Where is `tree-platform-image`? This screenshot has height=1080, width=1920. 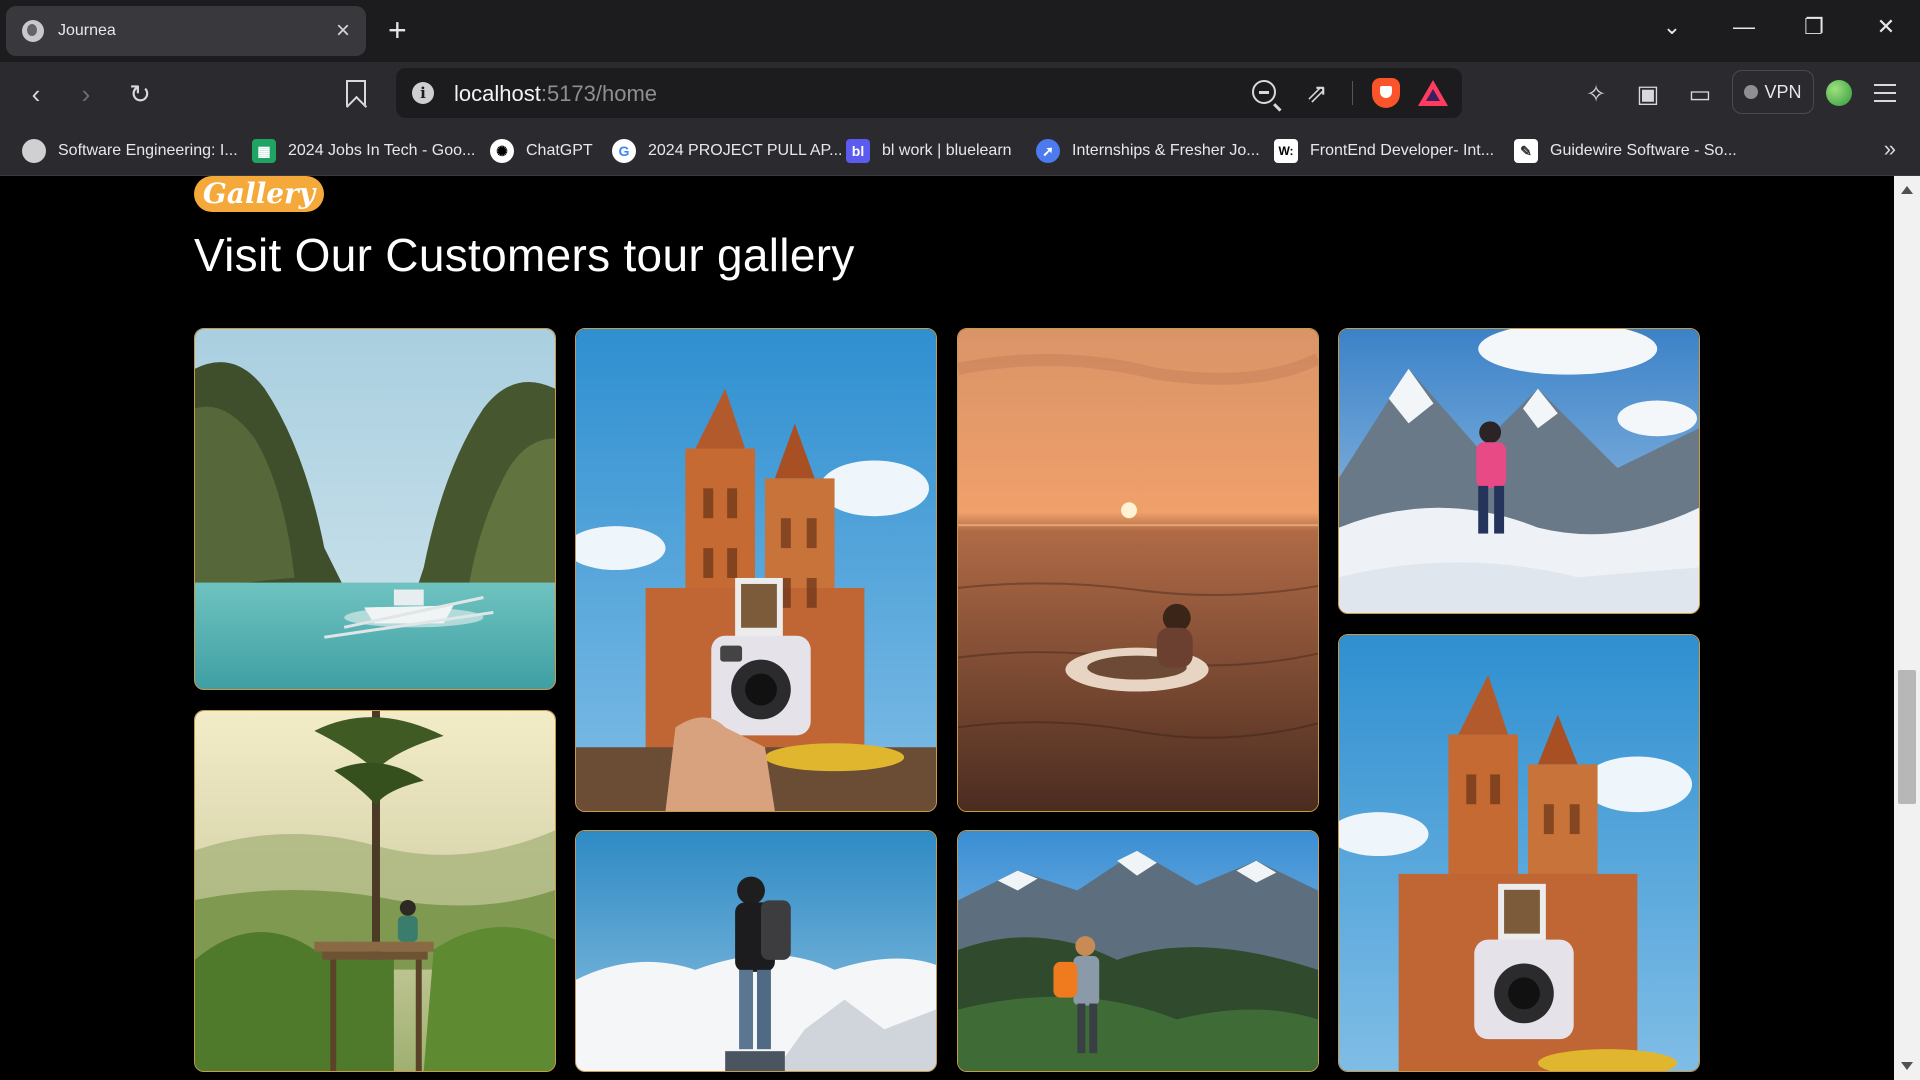
tree-platform-image is located at coordinates (375, 891).